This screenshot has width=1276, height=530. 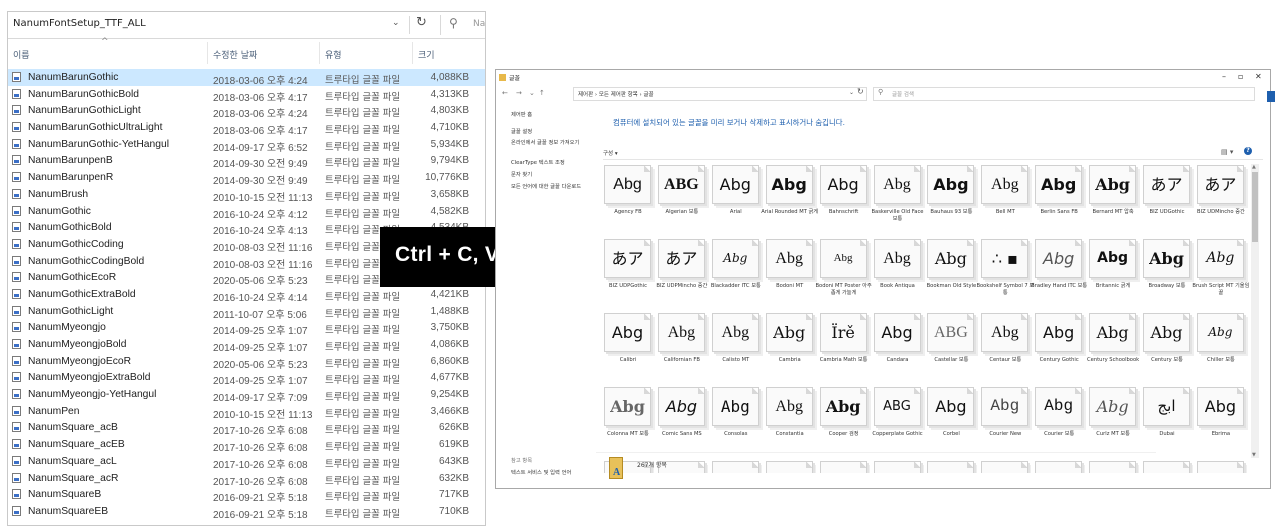 What do you see at coordinates (551, 132) in the screenshot?
I see `sidebar-link-font-settings: 글꼴 설정` at bounding box center [551, 132].